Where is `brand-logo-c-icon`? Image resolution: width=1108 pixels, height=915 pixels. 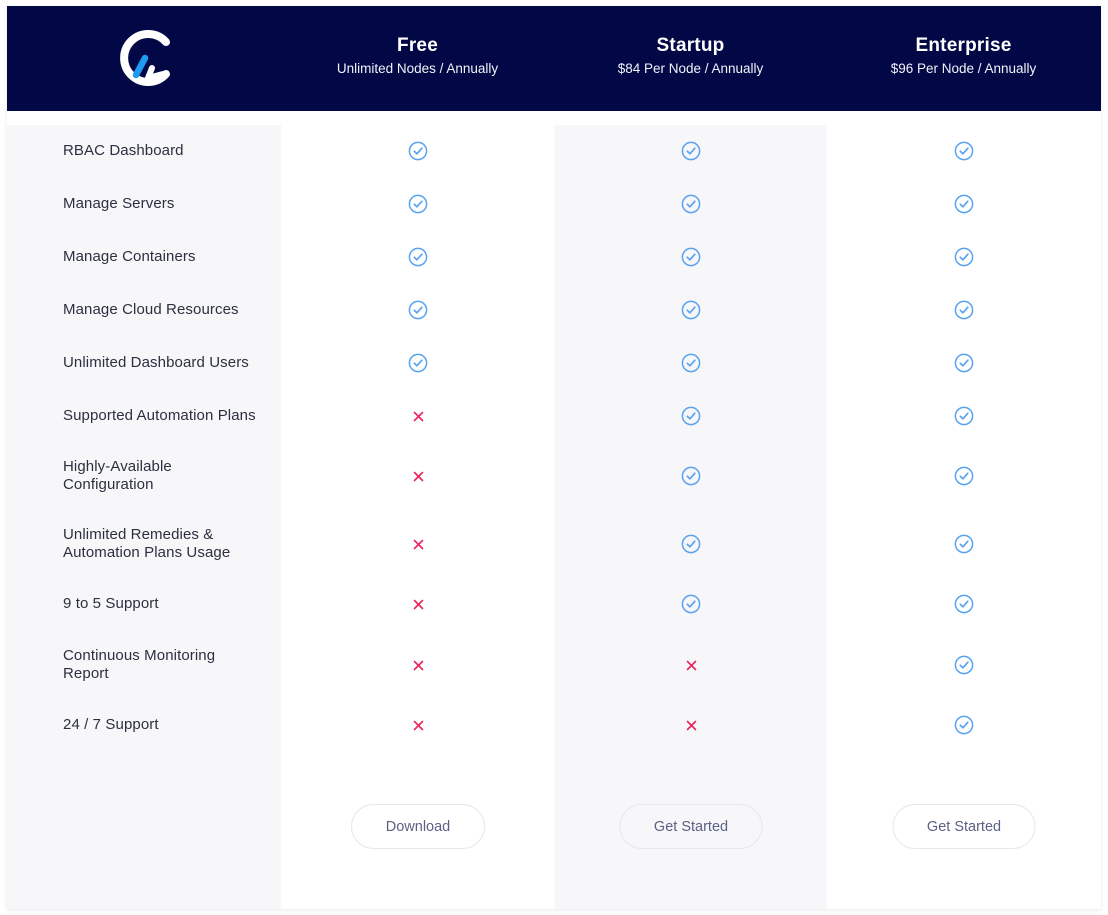
brand-logo-c-icon is located at coordinates (145, 57).